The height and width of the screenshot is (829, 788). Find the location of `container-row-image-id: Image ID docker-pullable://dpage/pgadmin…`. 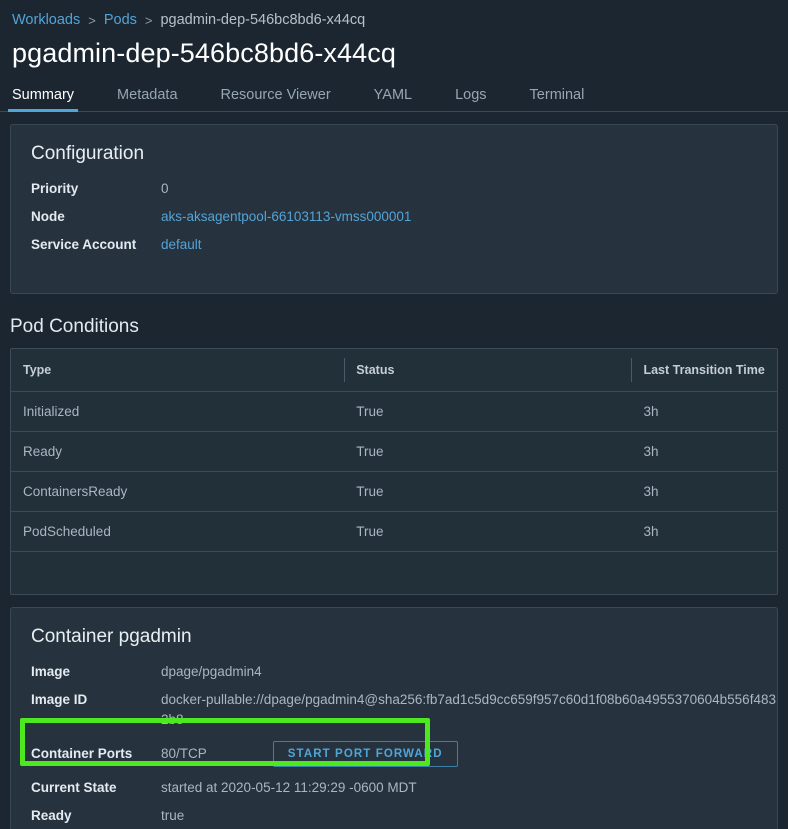

container-row-image-id: Image ID docker-pullable://dpage/pgadmin… is located at coordinates (394, 710).